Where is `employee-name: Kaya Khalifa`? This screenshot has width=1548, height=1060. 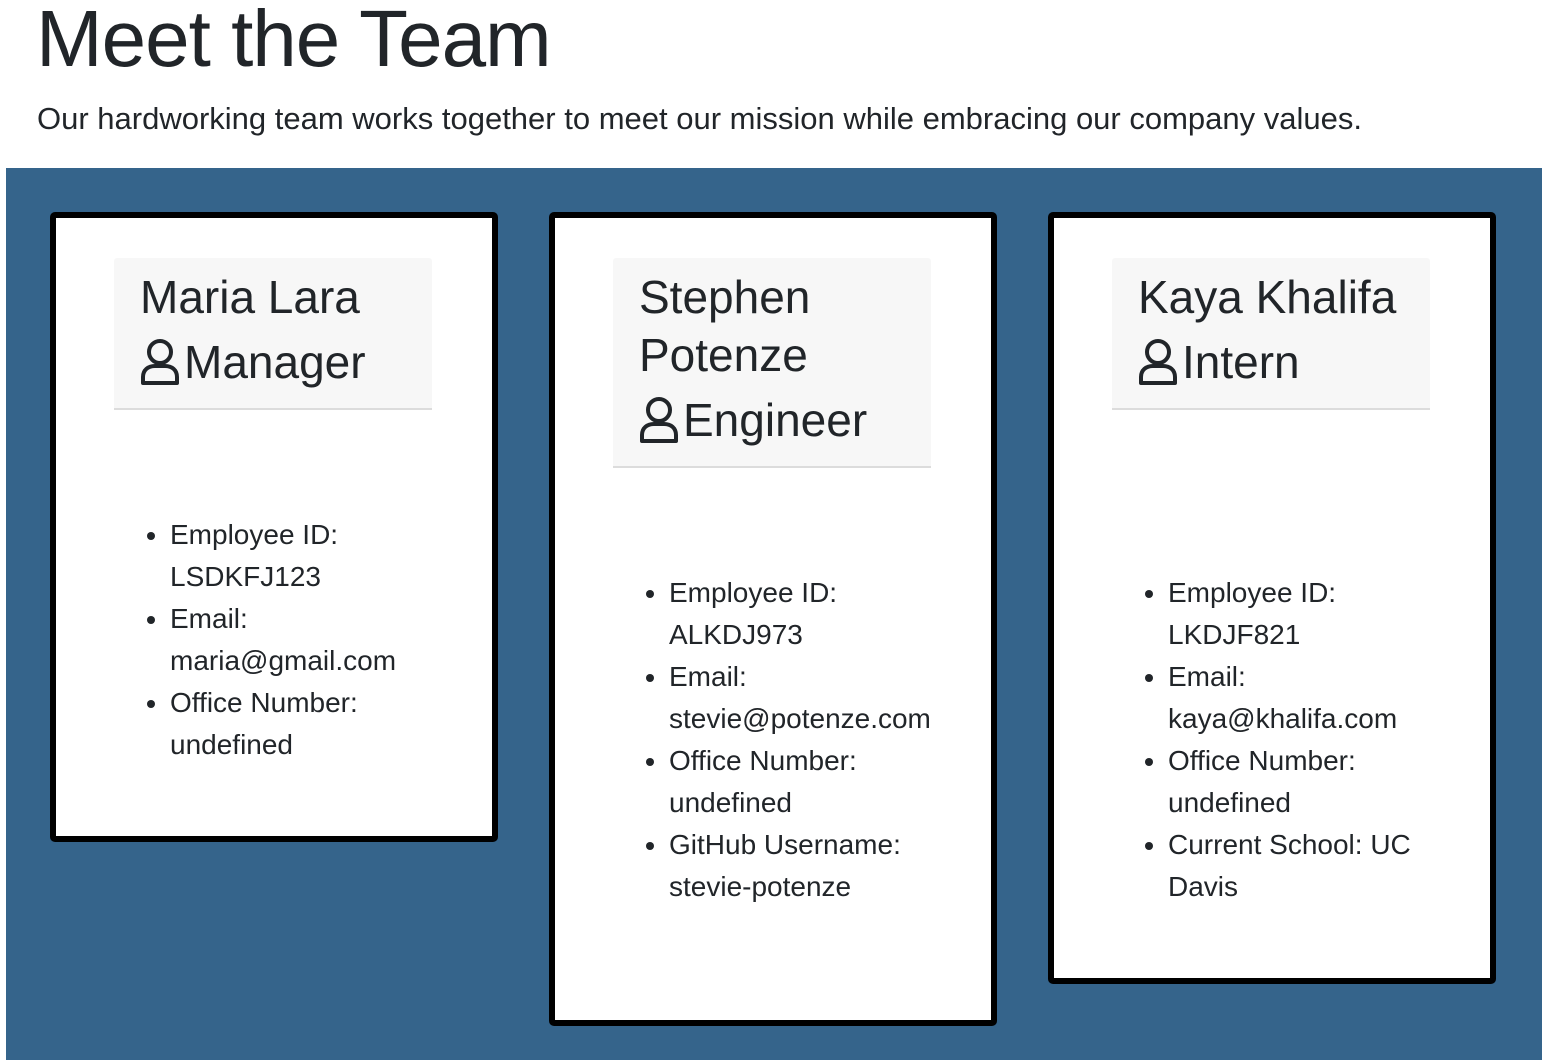
employee-name: Kaya Khalifa is located at coordinates (1267, 297).